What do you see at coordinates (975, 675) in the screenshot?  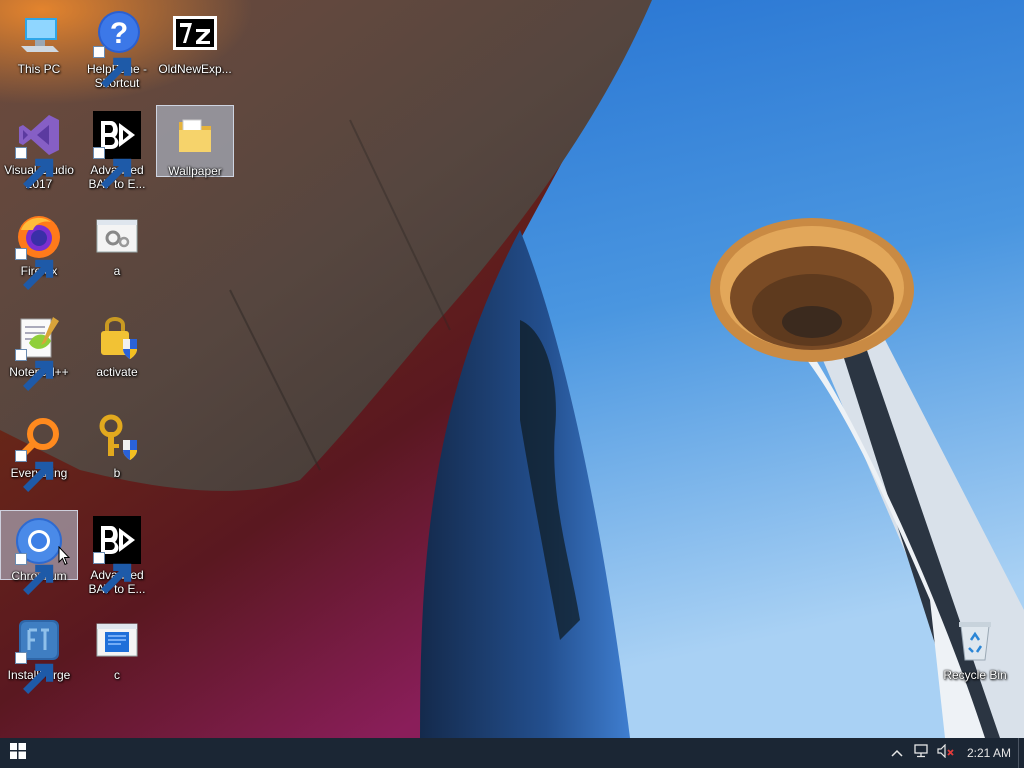 I see `icon-label: Recycle Bin` at bounding box center [975, 675].